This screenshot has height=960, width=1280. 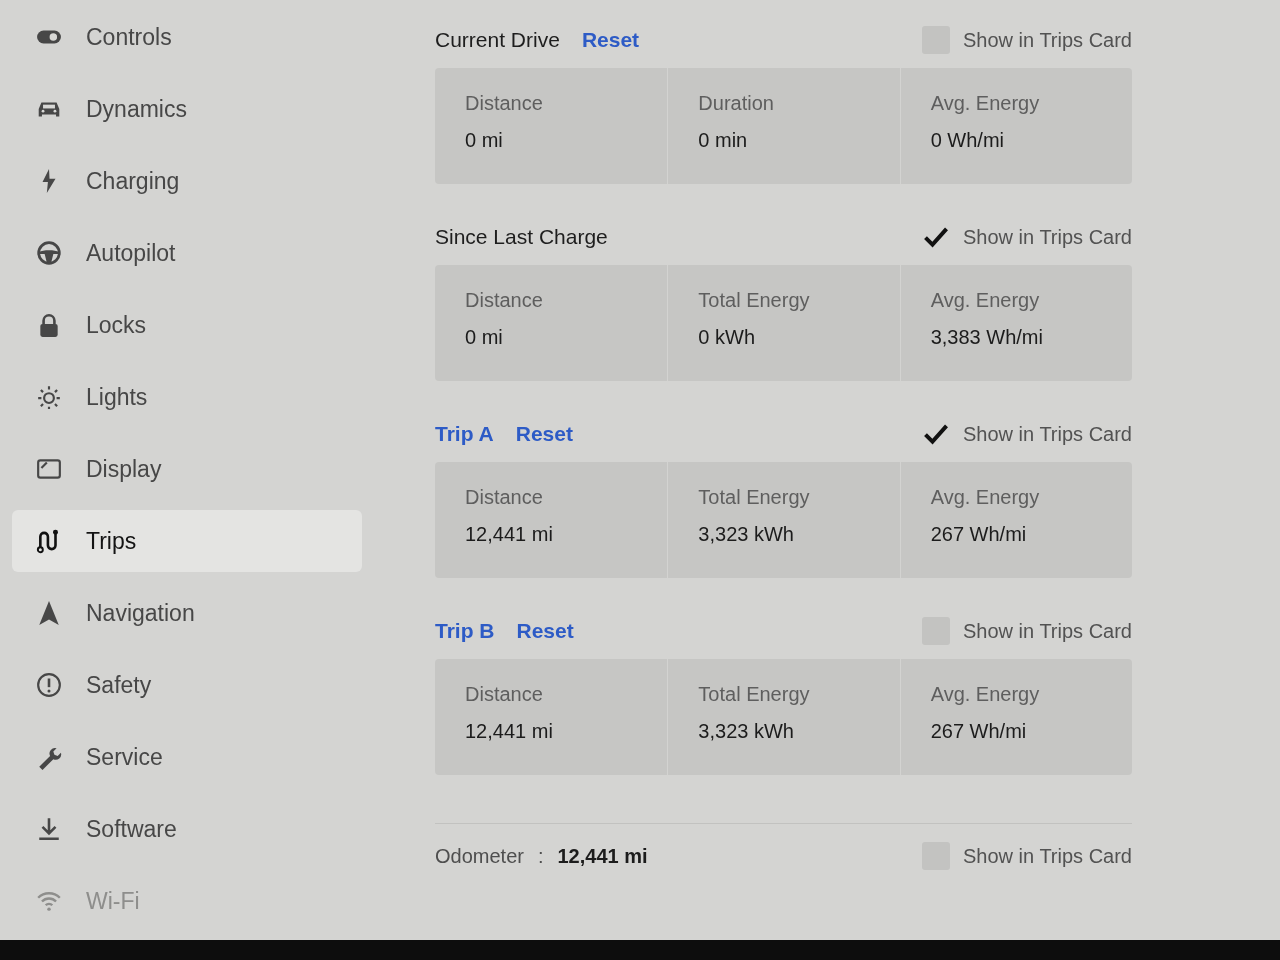 What do you see at coordinates (187, 37) in the screenshot?
I see `sidebar-item: Controls` at bounding box center [187, 37].